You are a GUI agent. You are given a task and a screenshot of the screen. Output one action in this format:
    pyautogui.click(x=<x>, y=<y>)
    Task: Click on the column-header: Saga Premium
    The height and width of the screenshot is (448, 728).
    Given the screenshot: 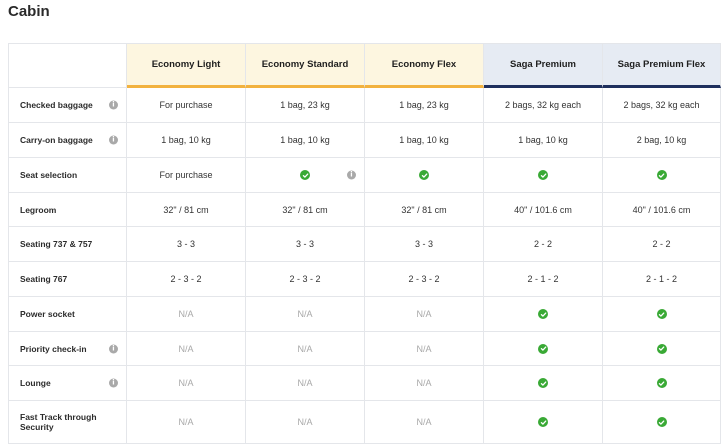 What is the action you would take?
    pyautogui.click(x=543, y=65)
    